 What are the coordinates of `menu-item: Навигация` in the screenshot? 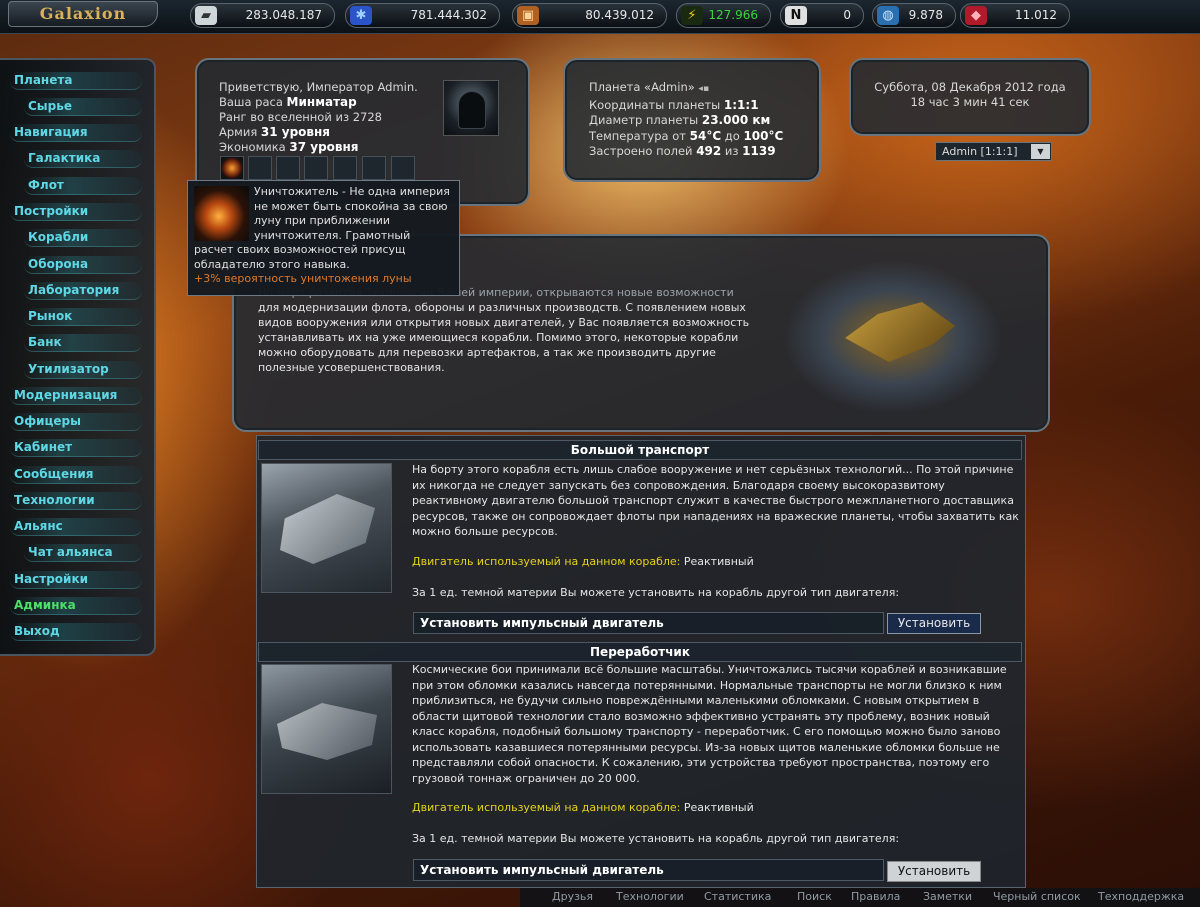 It's located at (76, 133).